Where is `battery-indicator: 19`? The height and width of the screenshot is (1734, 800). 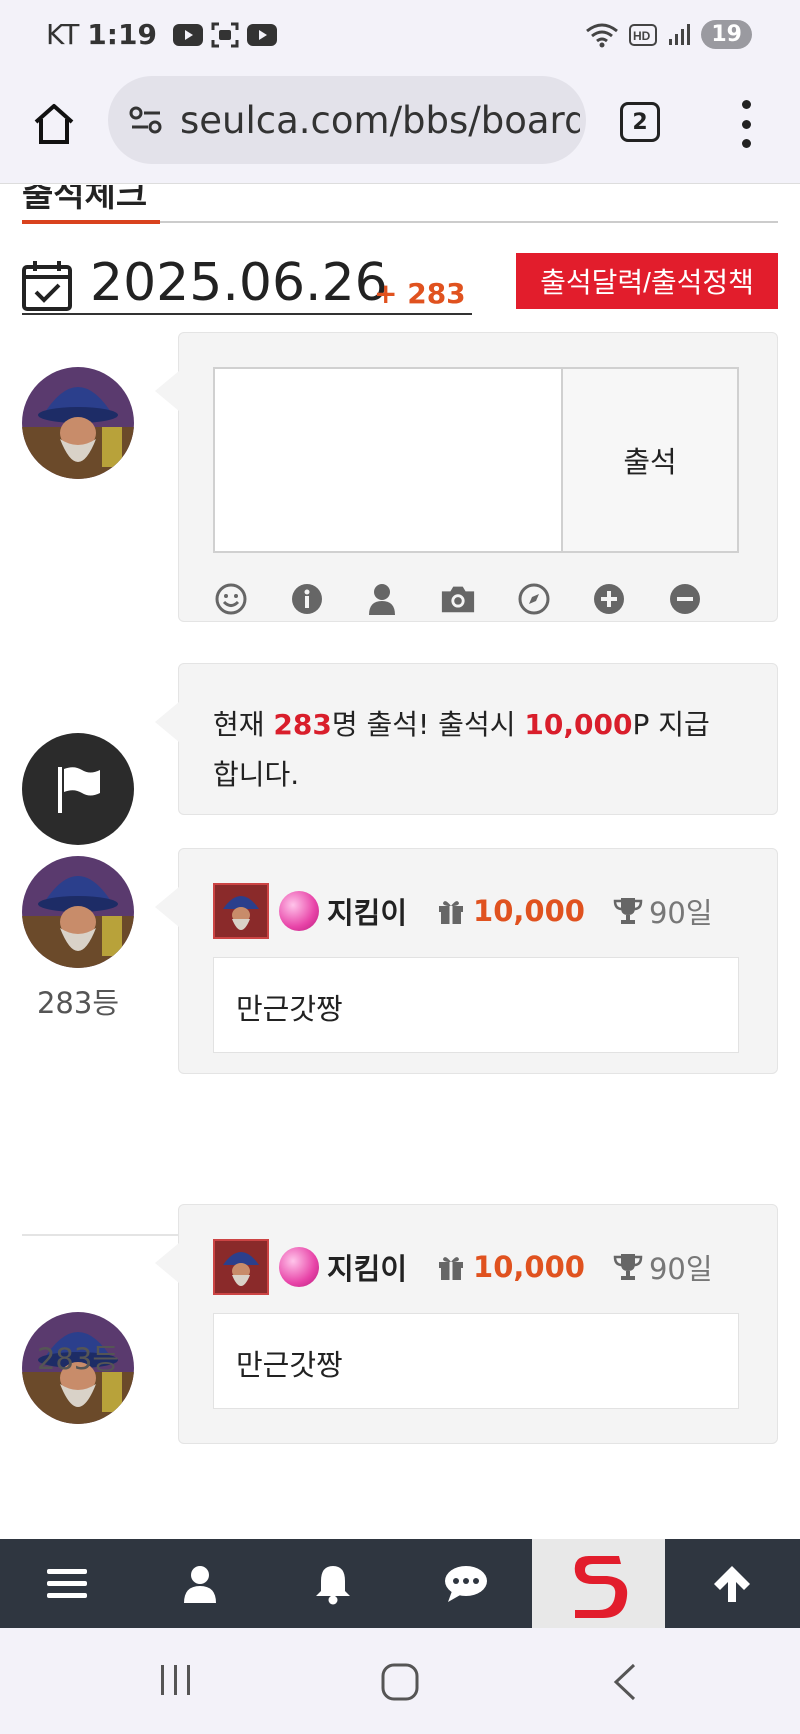
battery-indicator: 19 is located at coordinates (726, 34).